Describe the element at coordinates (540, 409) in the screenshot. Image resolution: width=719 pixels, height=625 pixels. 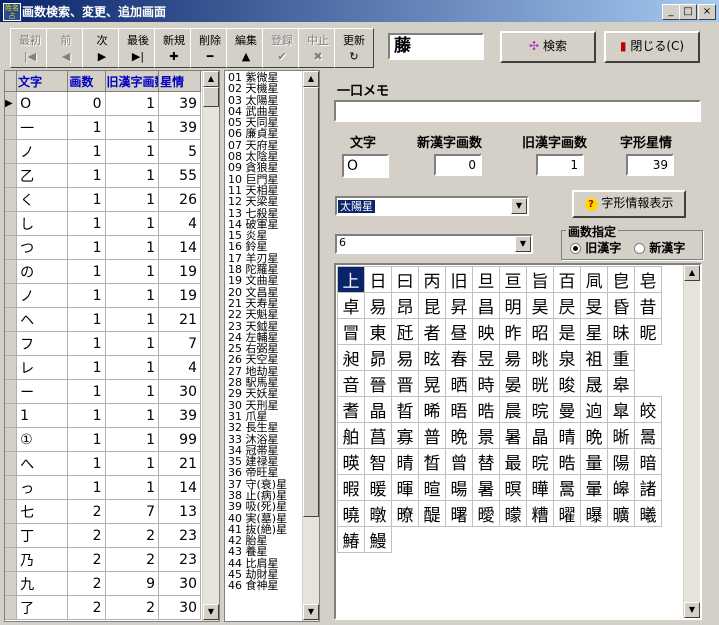
I see `kanji-cell: 晥` at that location.